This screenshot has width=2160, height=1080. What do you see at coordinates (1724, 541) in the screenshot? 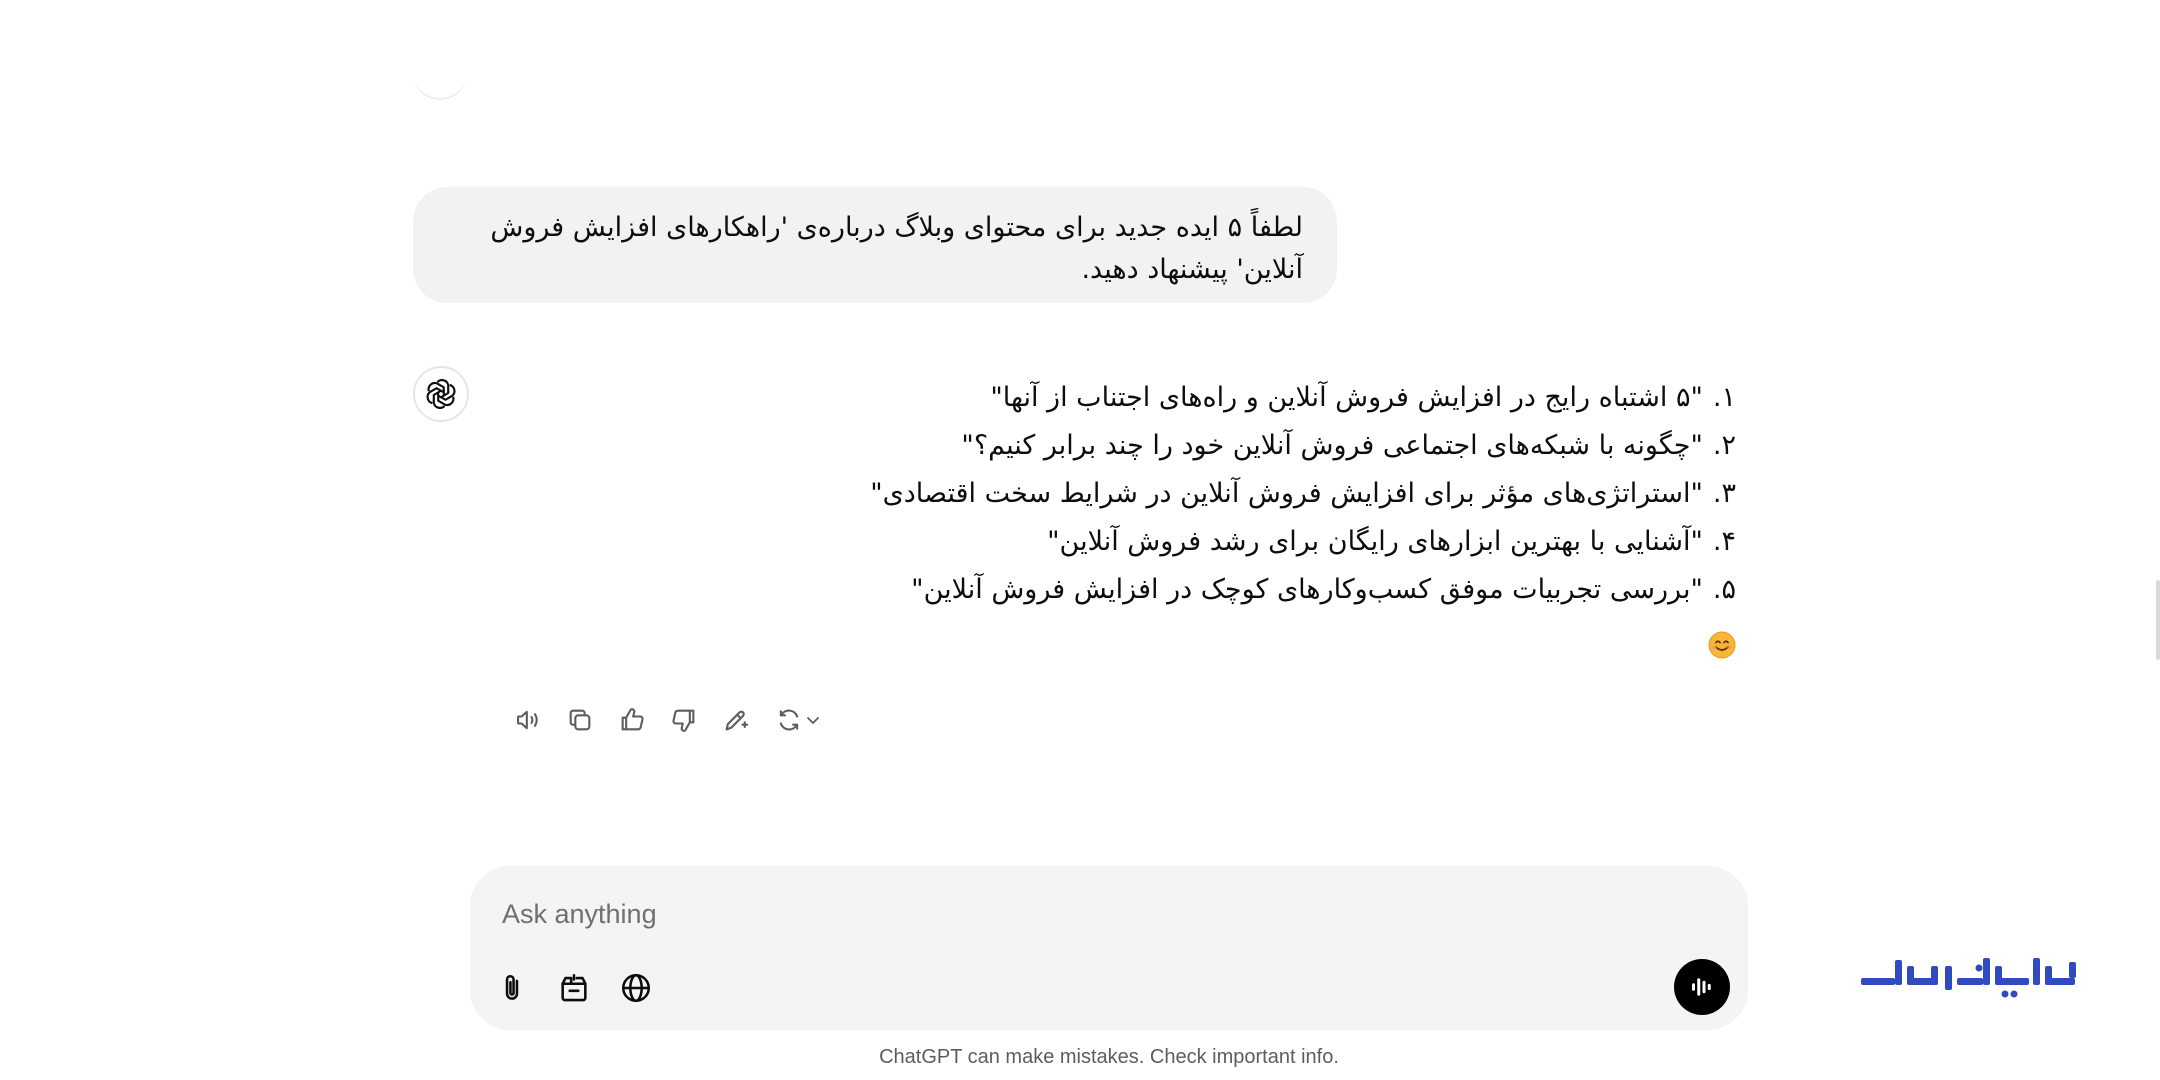
I see `list-item-number: ۴.` at bounding box center [1724, 541].